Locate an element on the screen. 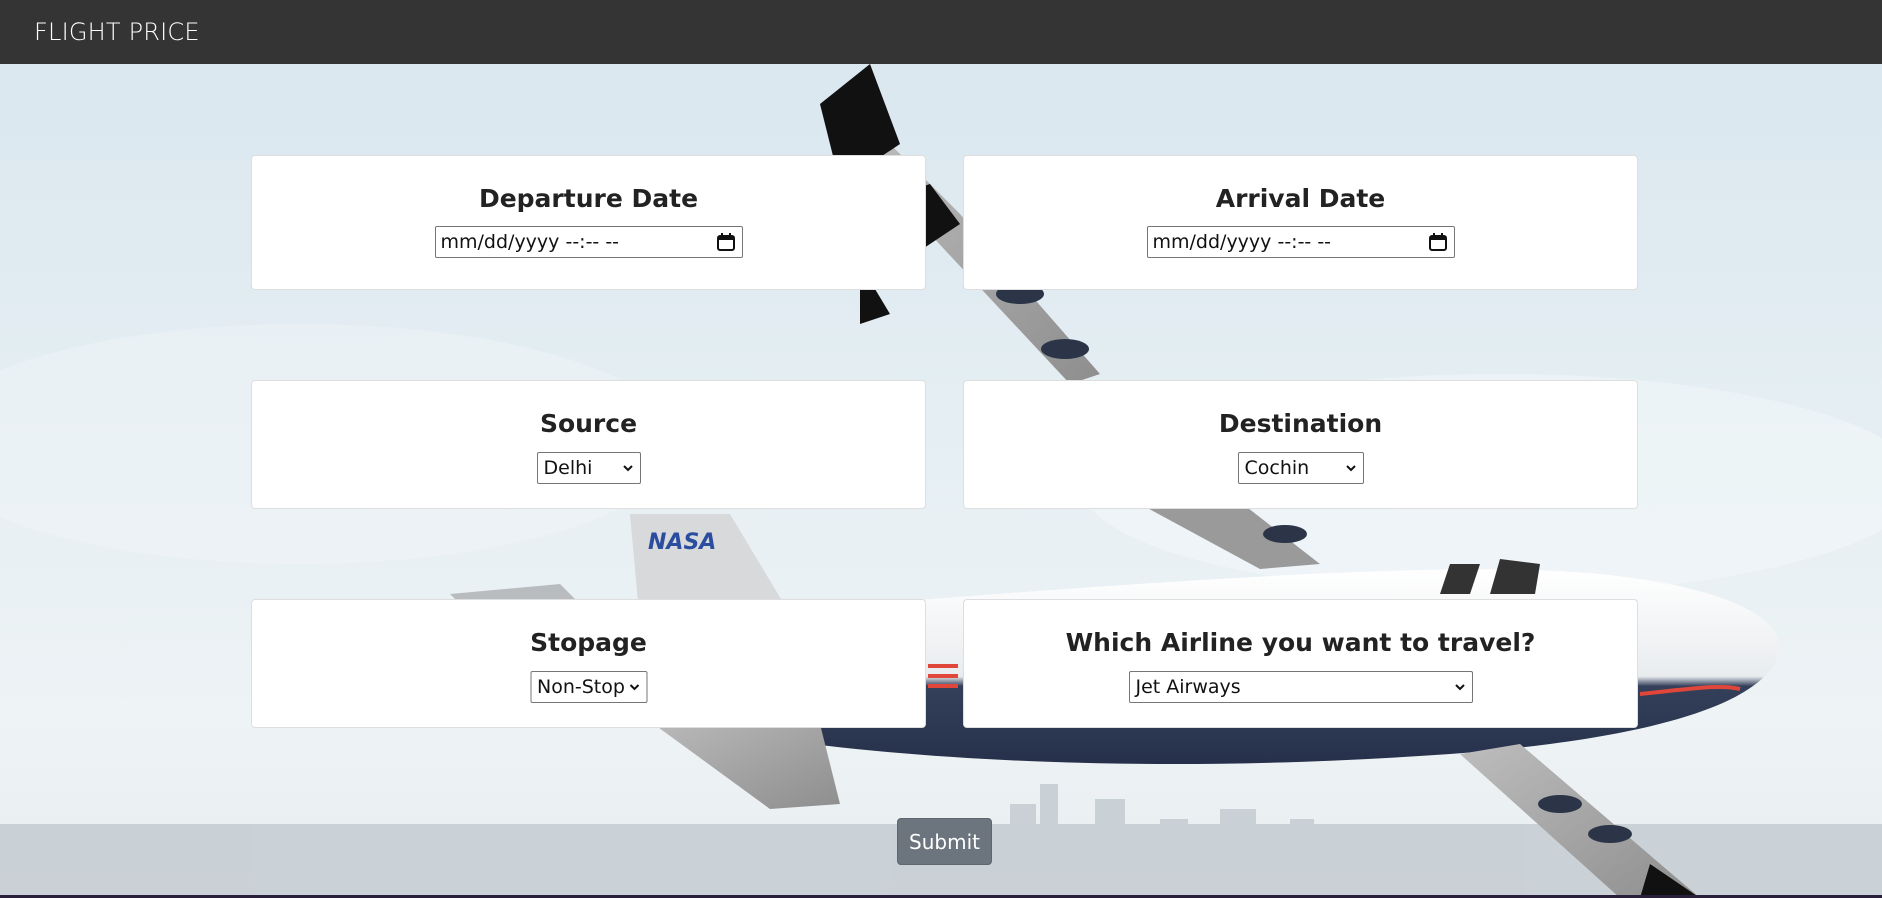 This screenshot has width=1882, height=898. destination-label: Destination is located at coordinates (1300, 423).